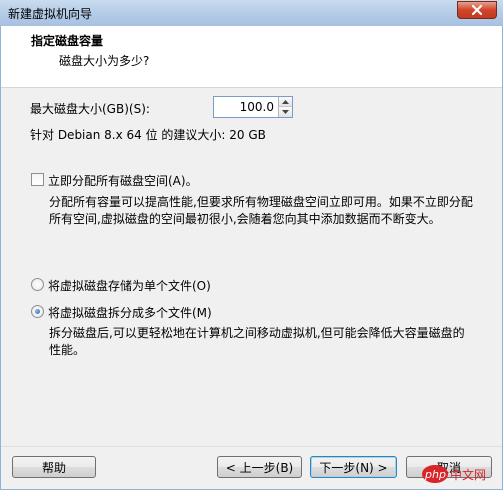 Image resolution: width=503 pixels, height=491 pixels. I want to click on arrow-down-icon, so click(285, 112).